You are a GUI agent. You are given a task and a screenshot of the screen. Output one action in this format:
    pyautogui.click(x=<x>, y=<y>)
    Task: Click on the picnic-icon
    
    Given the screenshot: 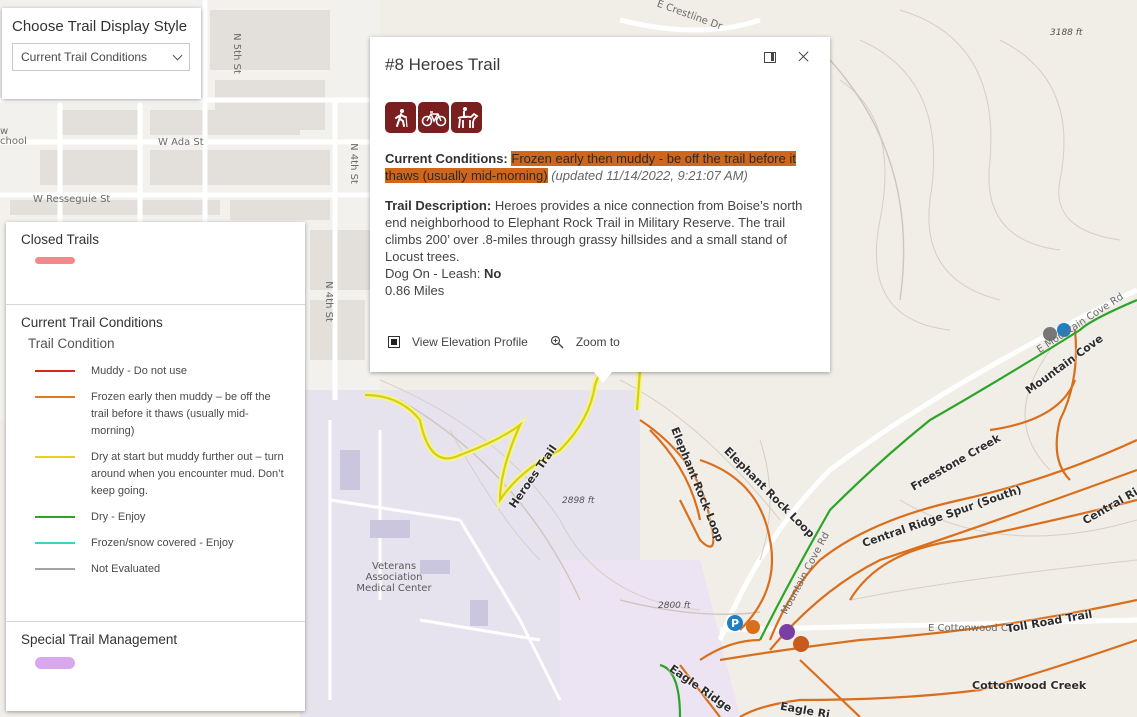 What is the action you would take?
    pyautogui.click(x=787, y=632)
    